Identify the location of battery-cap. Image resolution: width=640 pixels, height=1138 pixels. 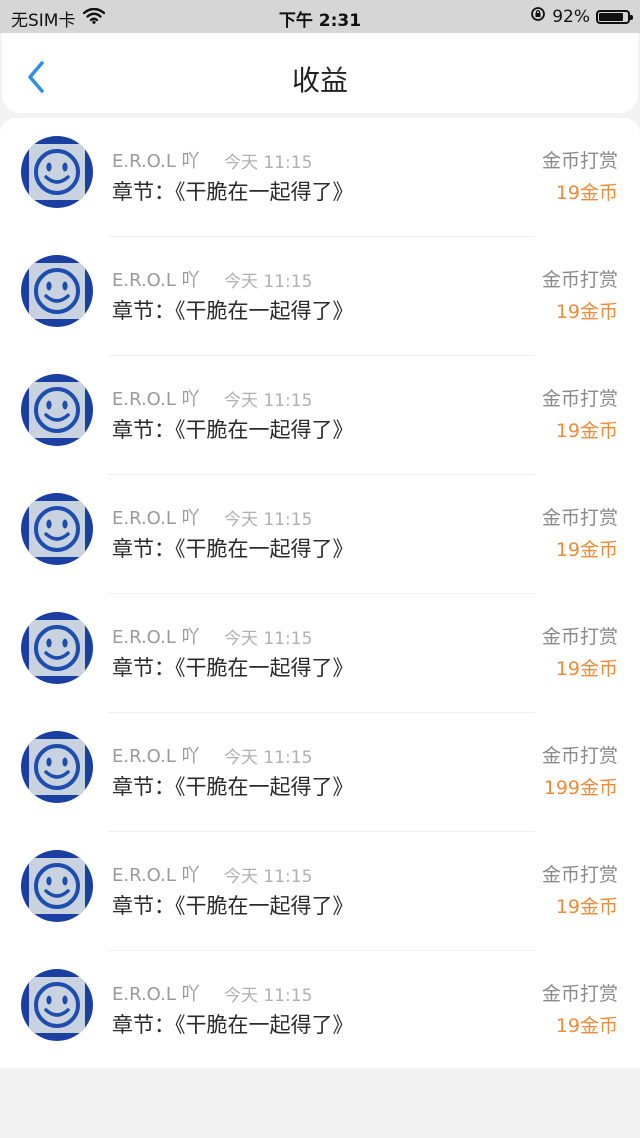
(631, 17).